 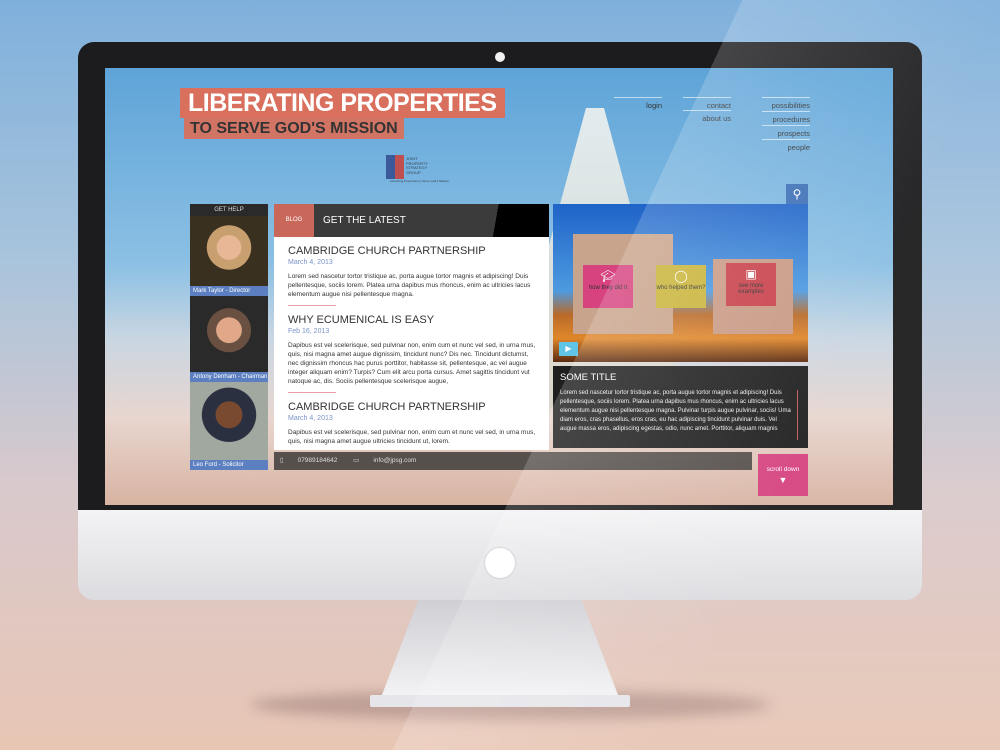 I want to click on phone-icon: ▯, so click(x=282, y=460).